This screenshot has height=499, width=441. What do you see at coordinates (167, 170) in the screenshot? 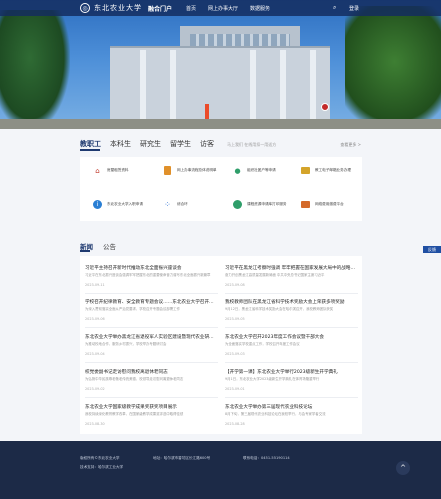
I see `document-icon` at bounding box center [167, 170].